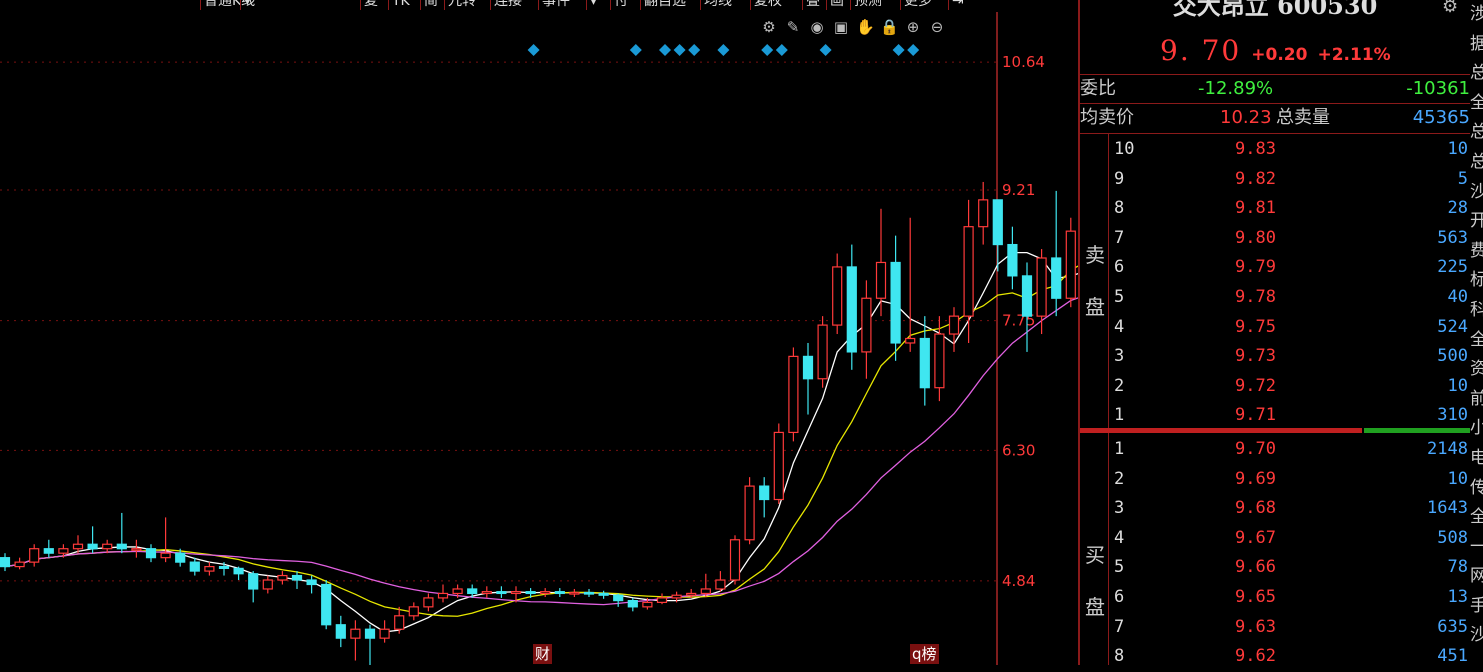 This screenshot has height=672, width=1483. Describe the element at coordinates (1275, 268) in the screenshot. I see `order-row: 6 9.79 225` at that location.